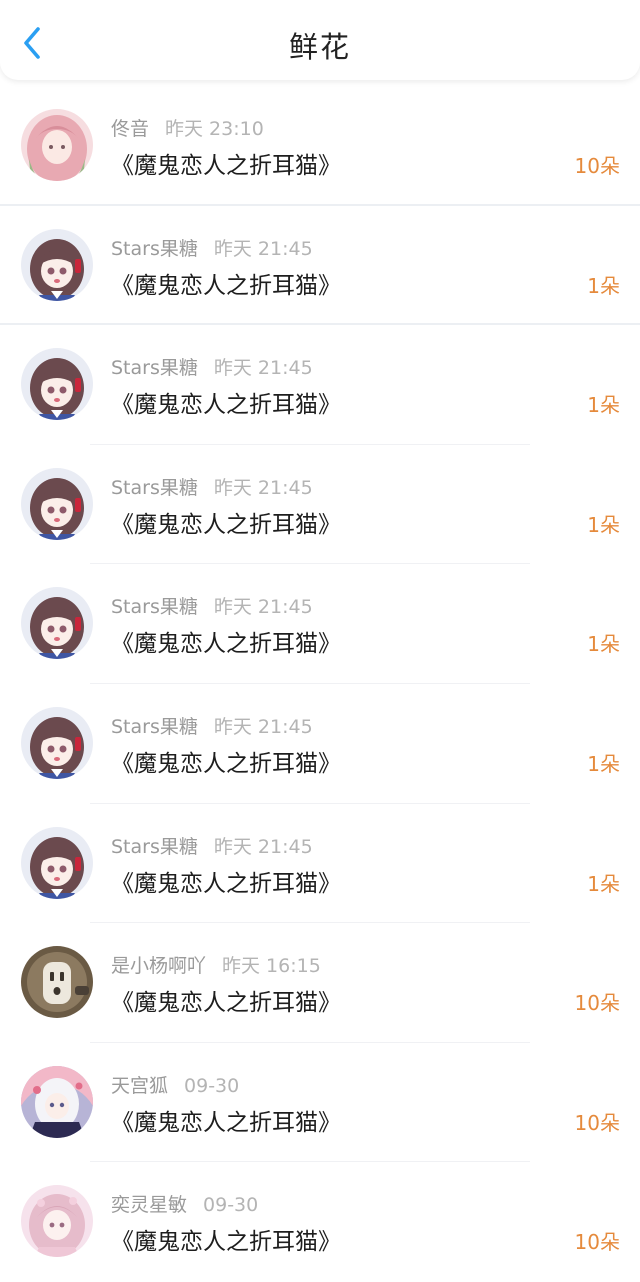 This screenshot has height=1282, width=640. What do you see at coordinates (216, 964) in the screenshot?
I see `item-meta: 是小杨啊吖 昨天 16:15` at bounding box center [216, 964].